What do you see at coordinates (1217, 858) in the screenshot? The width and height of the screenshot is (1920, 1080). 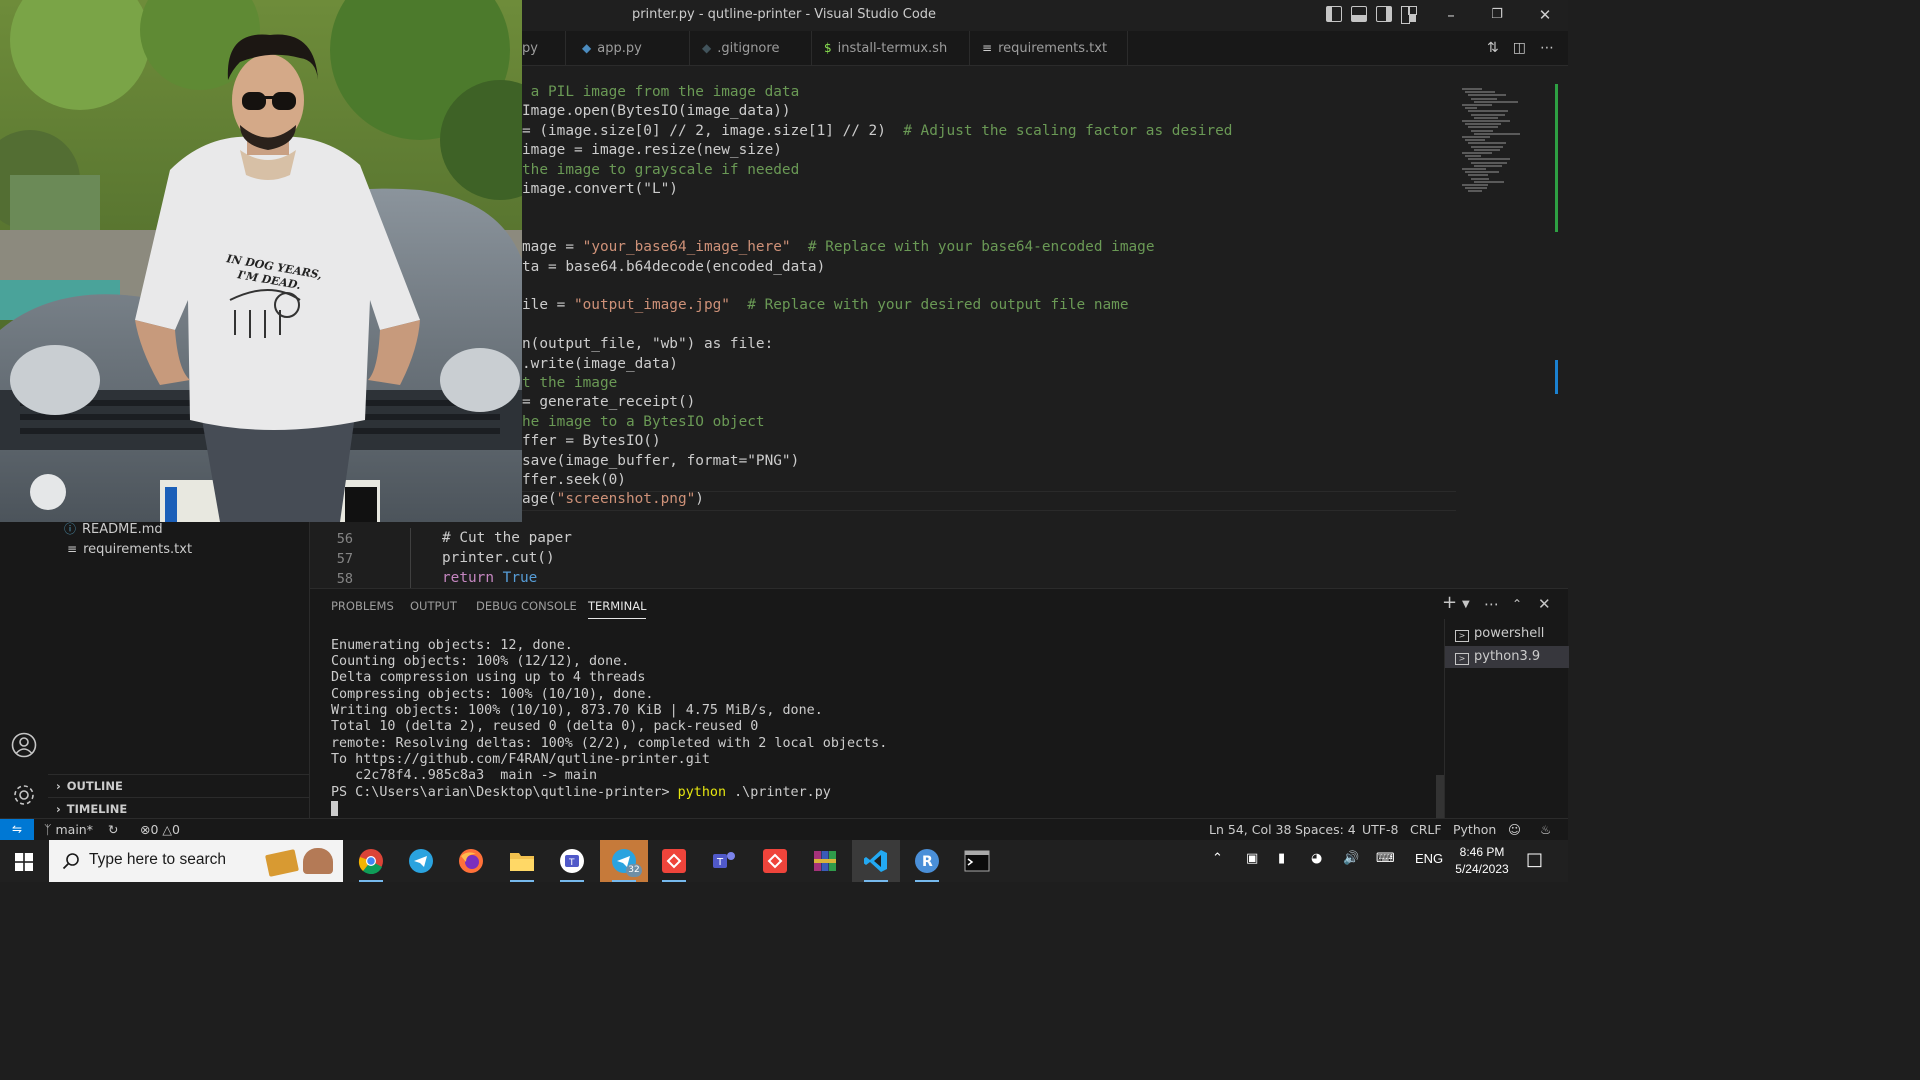 I see `show-hidden-icons-chevron-icon: ⌃` at bounding box center [1217, 858].